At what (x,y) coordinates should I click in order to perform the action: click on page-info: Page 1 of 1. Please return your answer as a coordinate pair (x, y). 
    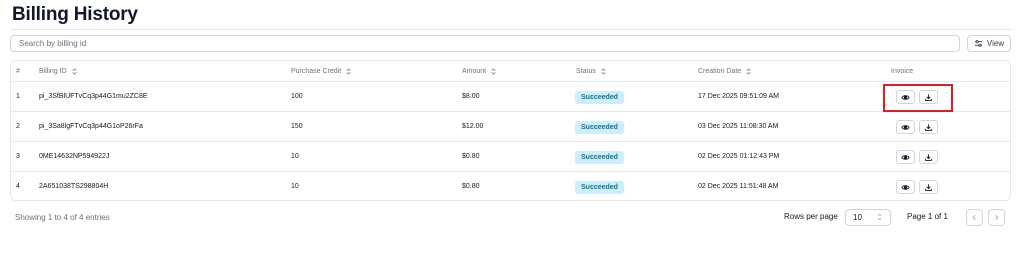
    Looking at the image, I should click on (927, 216).